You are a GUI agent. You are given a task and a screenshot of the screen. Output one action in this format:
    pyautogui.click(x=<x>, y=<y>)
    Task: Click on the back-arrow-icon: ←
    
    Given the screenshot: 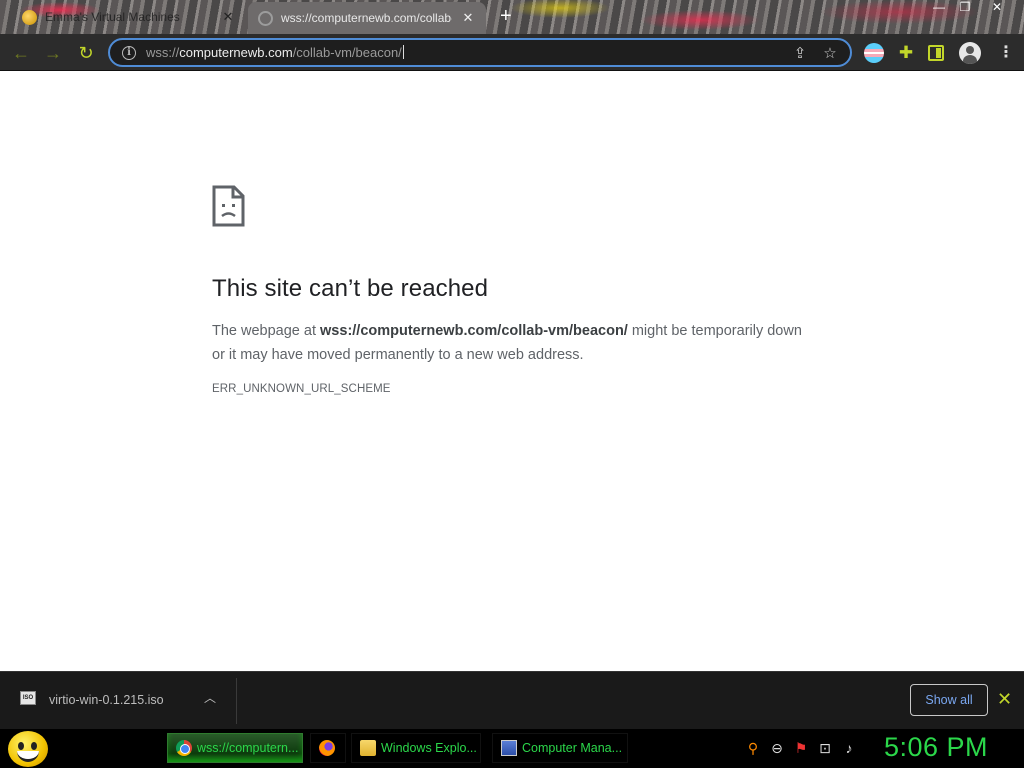 What is the action you would take?
    pyautogui.click(x=21, y=53)
    